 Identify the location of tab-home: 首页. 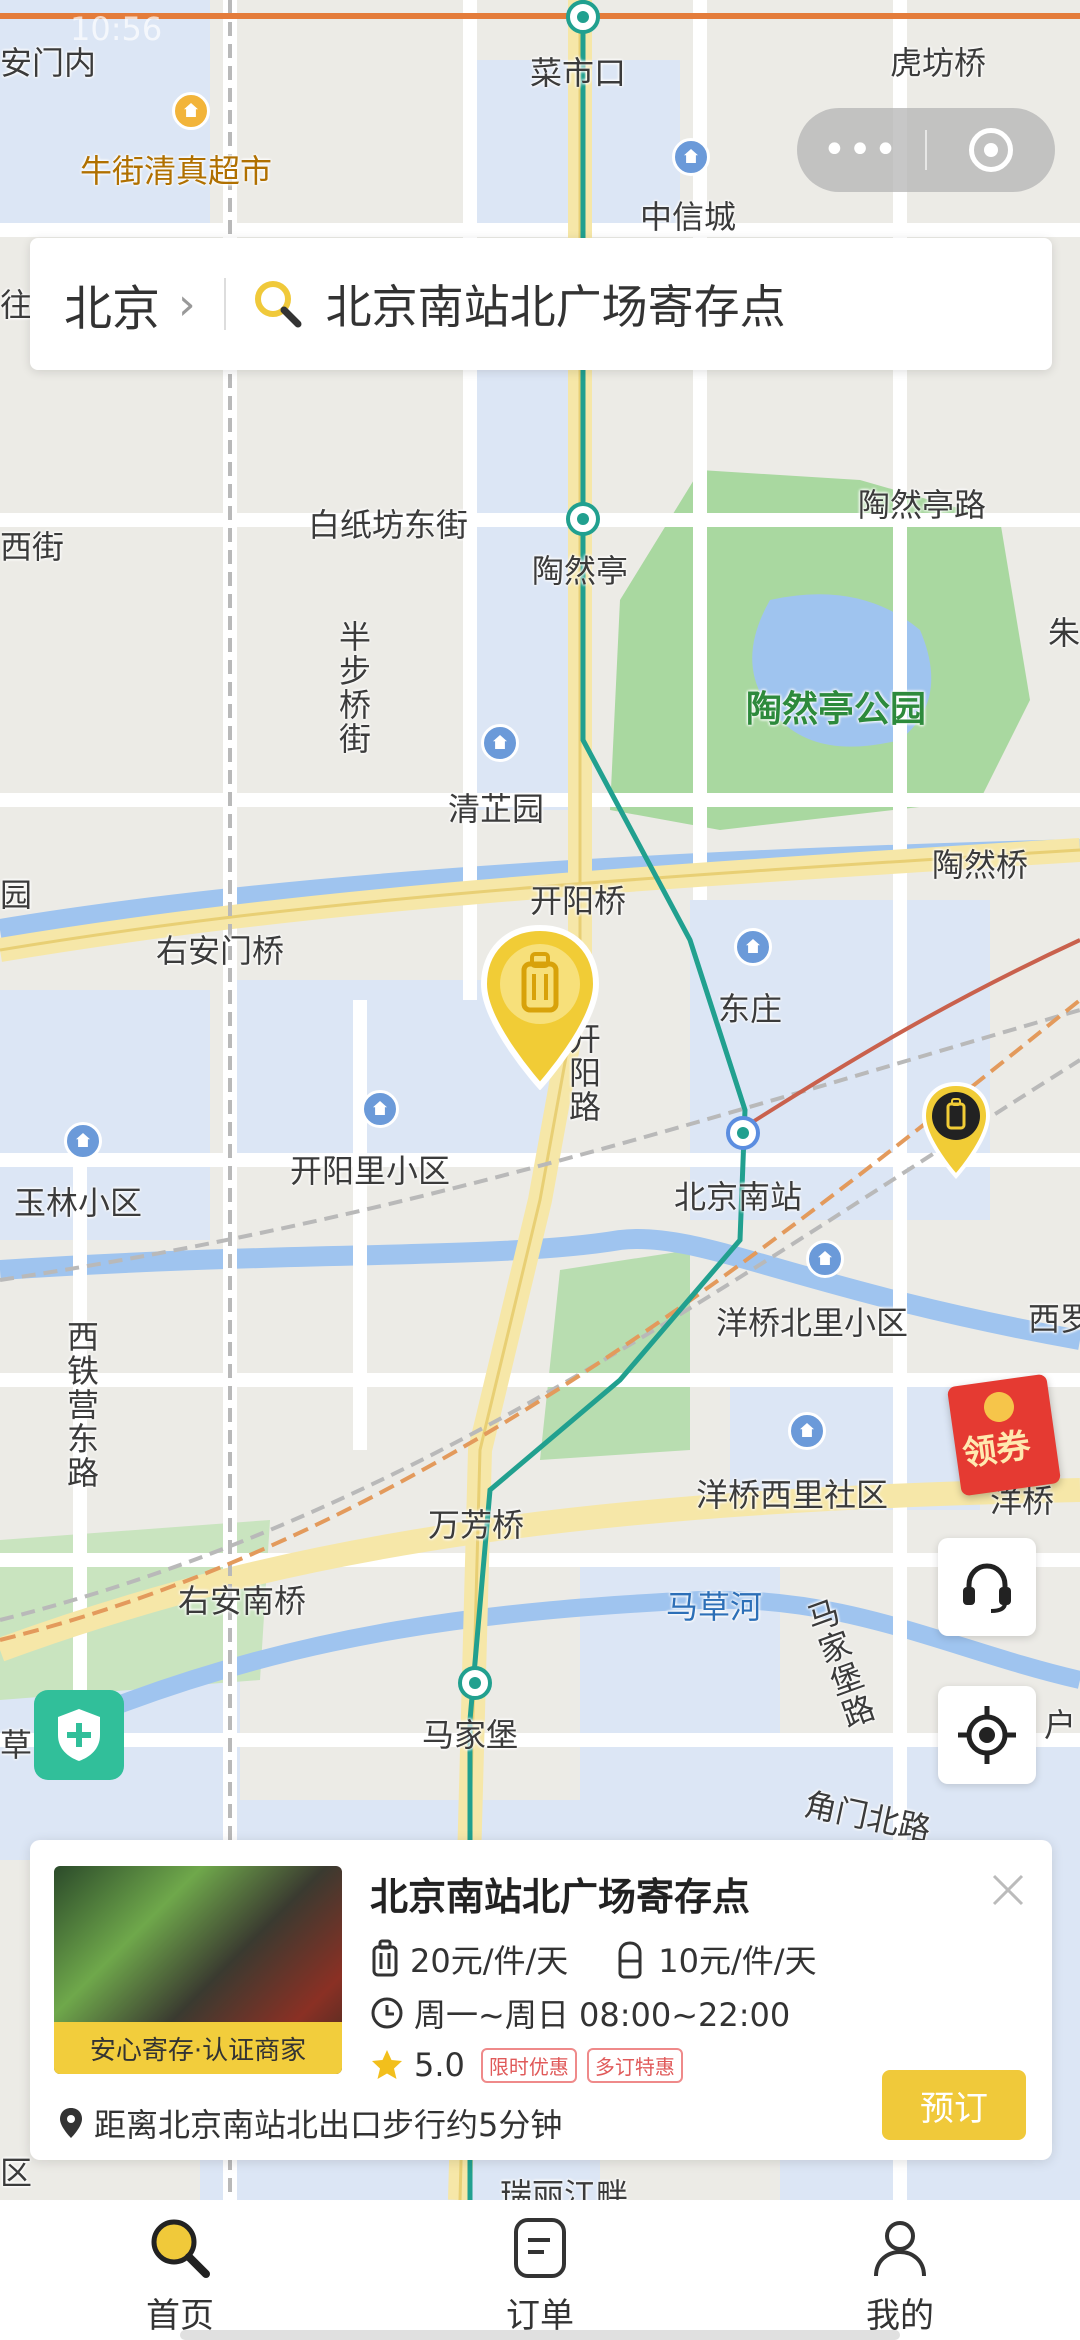
(180, 2270).